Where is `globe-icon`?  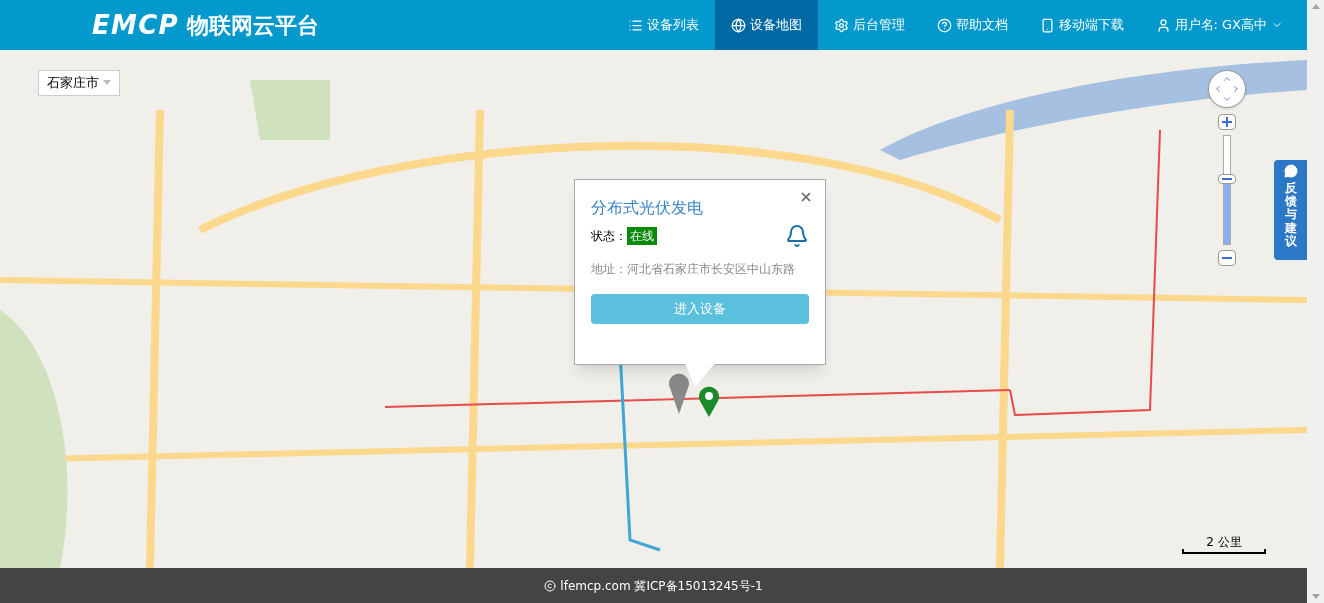 globe-icon is located at coordinates (738, 25).